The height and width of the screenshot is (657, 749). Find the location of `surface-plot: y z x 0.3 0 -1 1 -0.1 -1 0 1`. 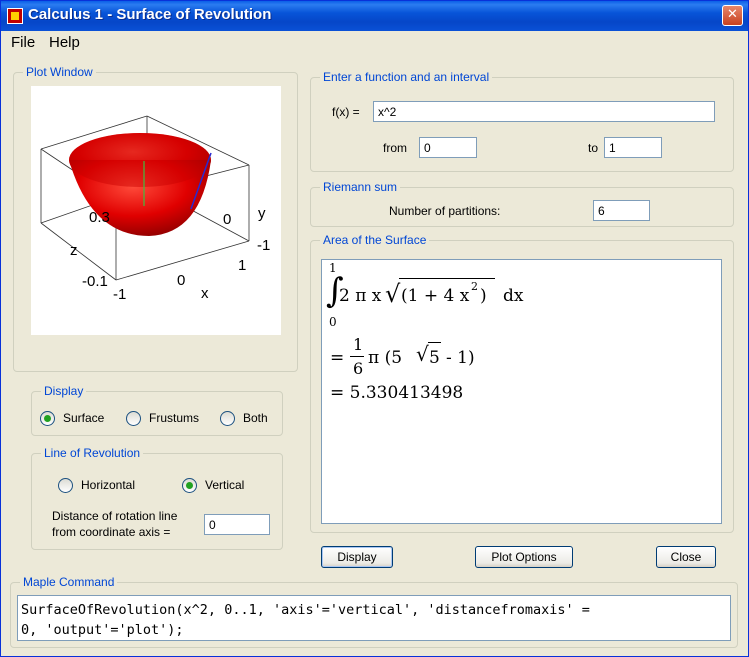

surface-plot: y z x 0.3 0 -1 1 -0.1 -1 0 1 is located at coordinates (155, 209).